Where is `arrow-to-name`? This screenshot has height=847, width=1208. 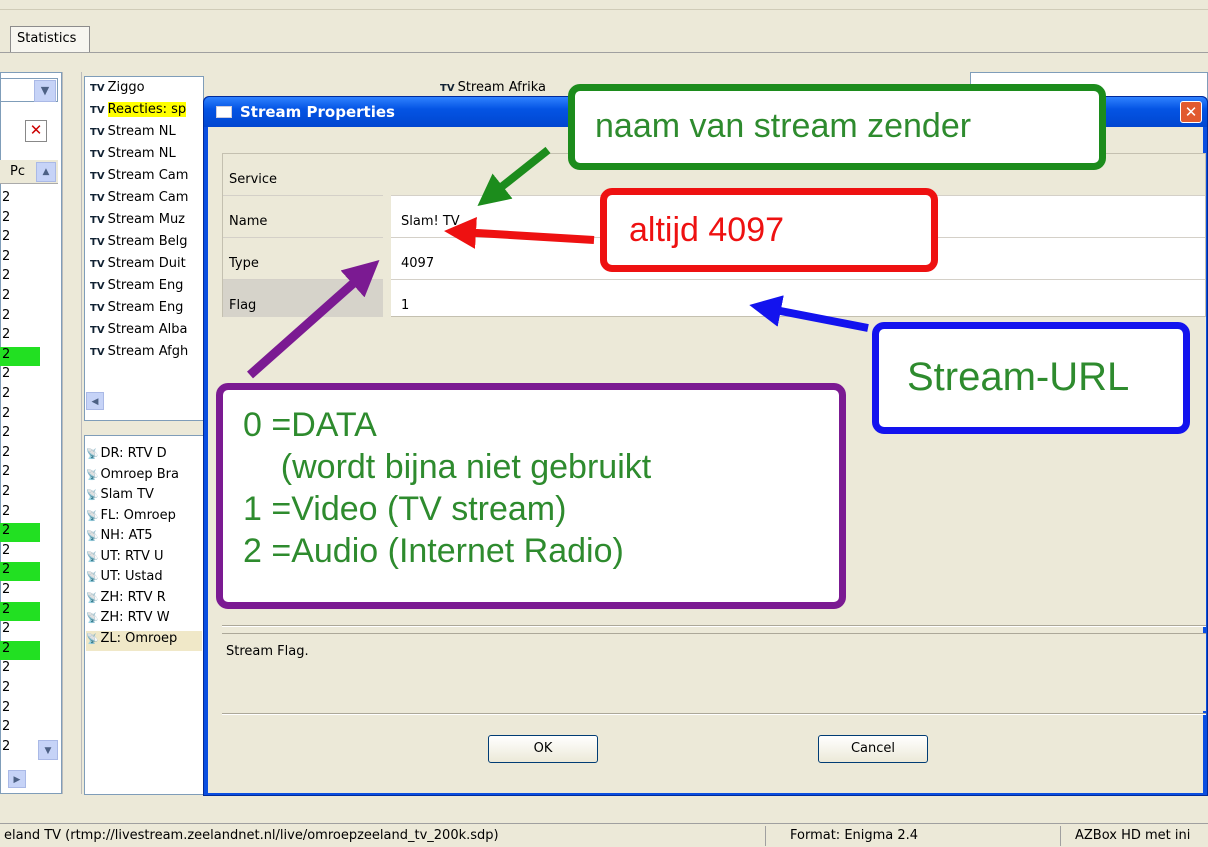
arrow-to-name is located at coordinates (514, 176).